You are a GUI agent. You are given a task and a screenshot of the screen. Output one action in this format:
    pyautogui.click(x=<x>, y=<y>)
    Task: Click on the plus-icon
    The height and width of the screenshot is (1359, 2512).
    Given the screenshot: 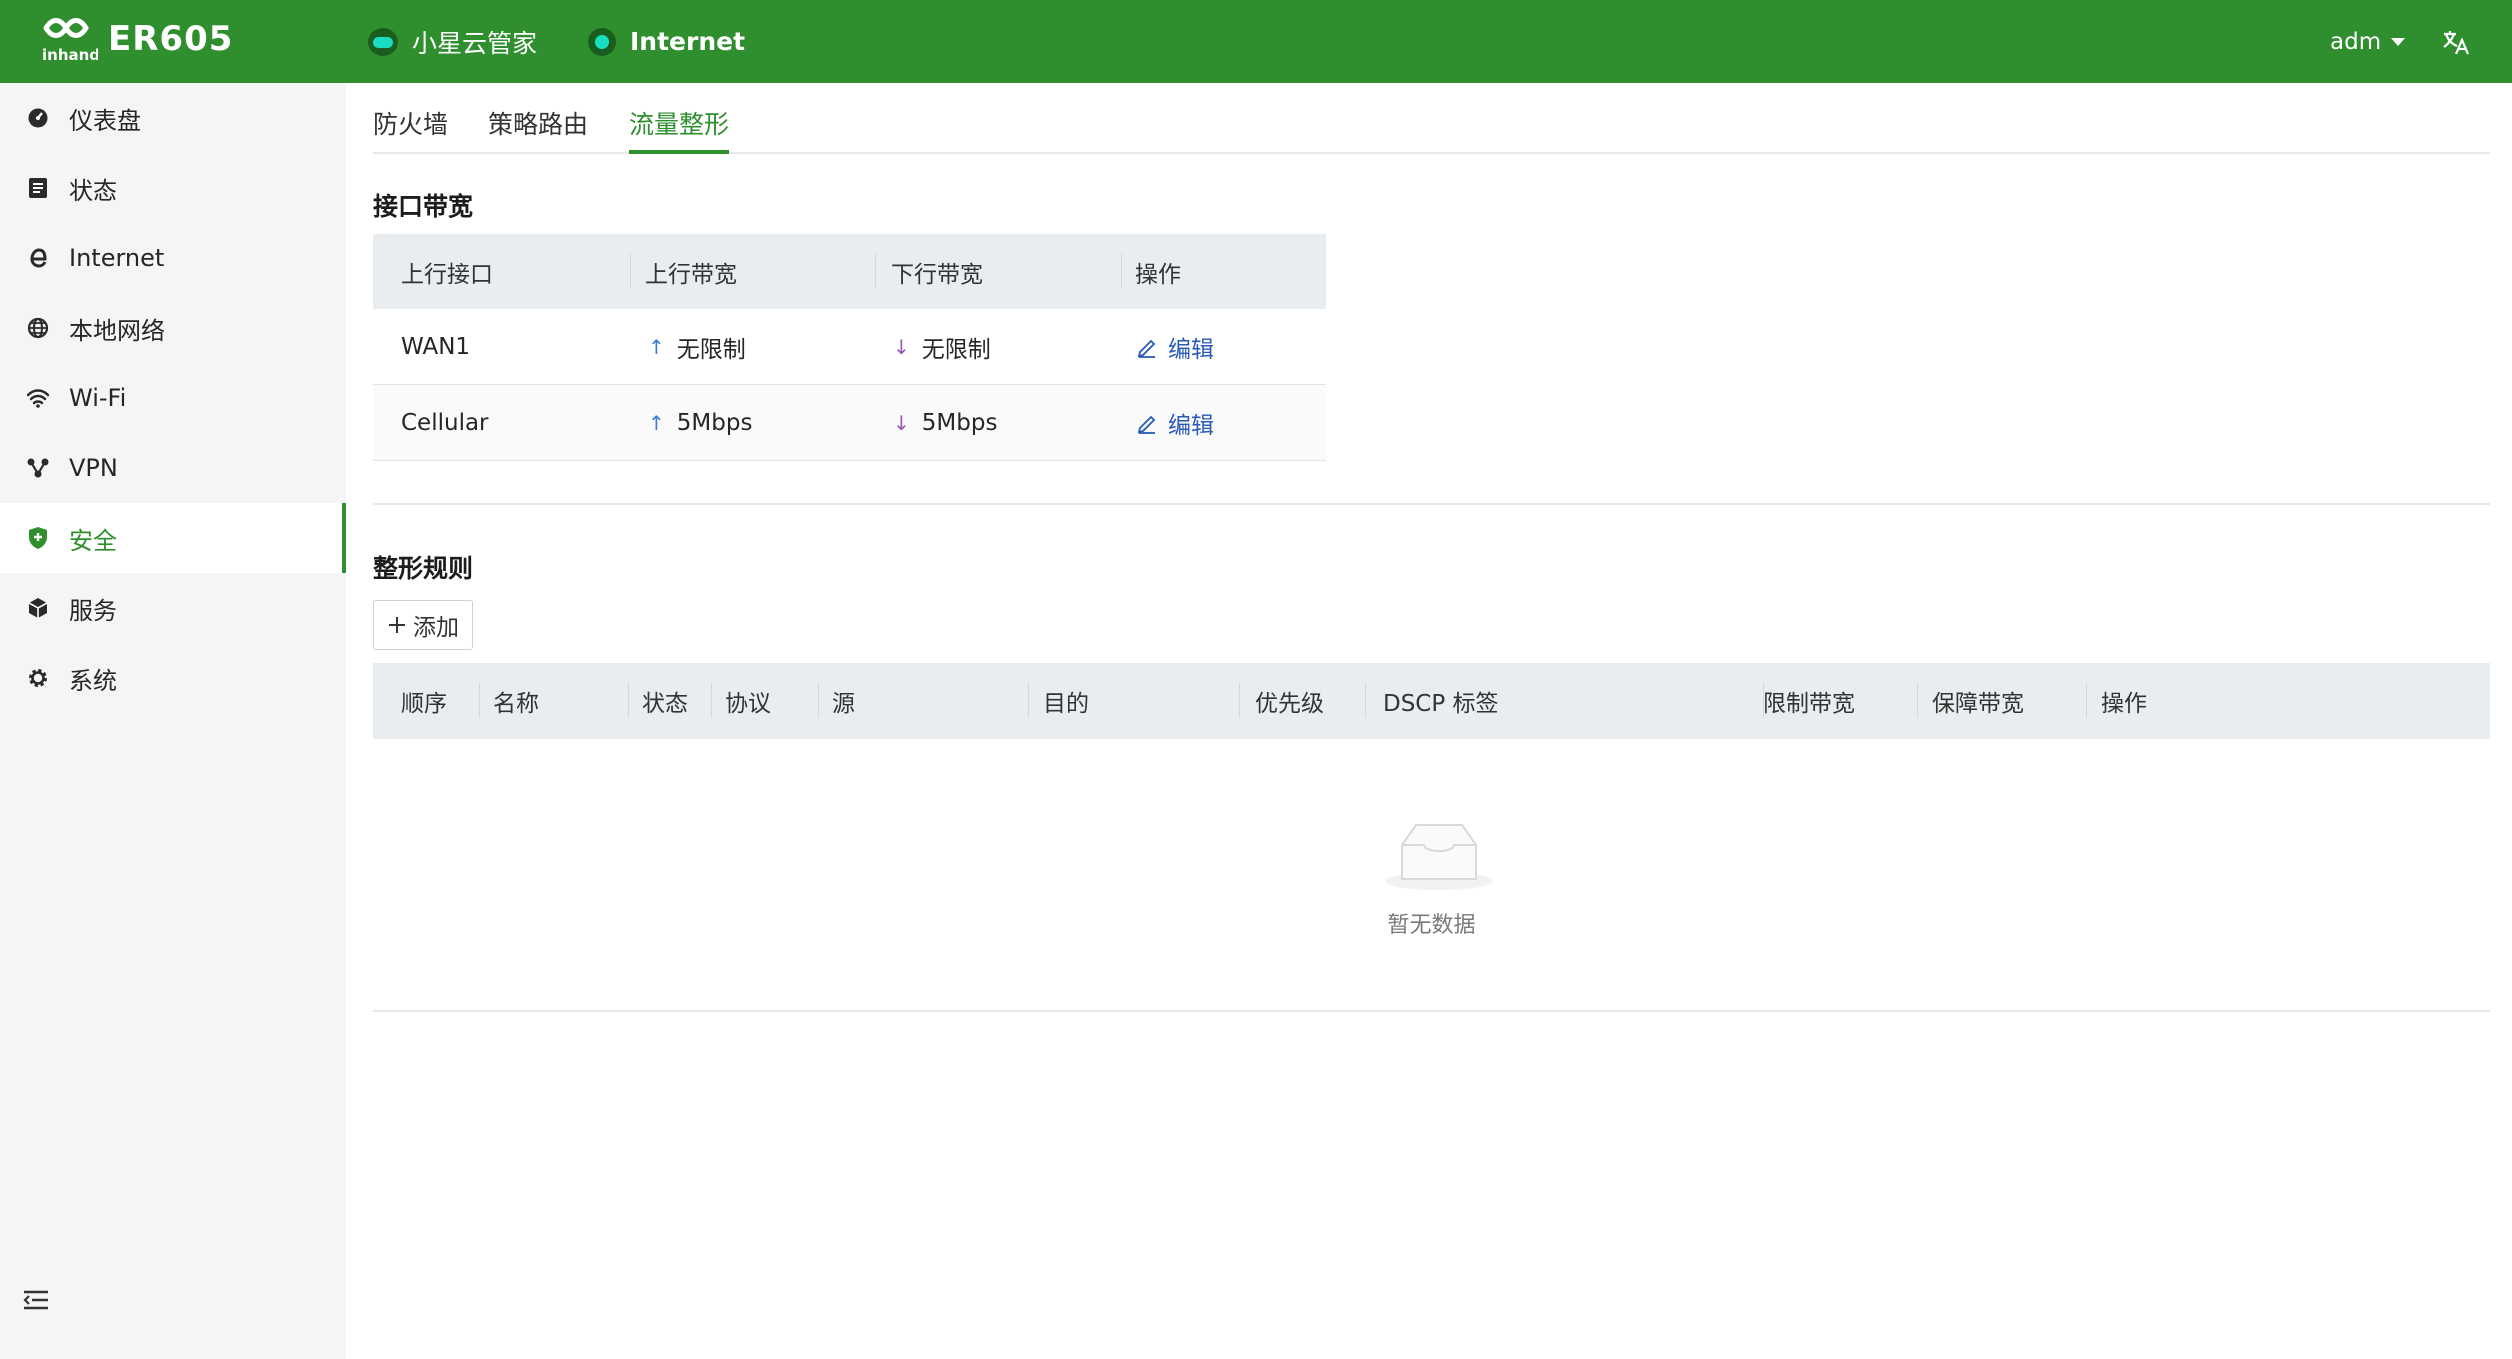 What is the action you would take?
    pyautogui.click(x=397, y=625)
    